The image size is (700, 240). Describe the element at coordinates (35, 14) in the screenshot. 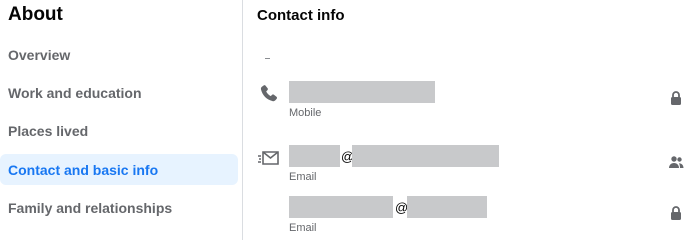

I see `sidebar-title: About` at that location.